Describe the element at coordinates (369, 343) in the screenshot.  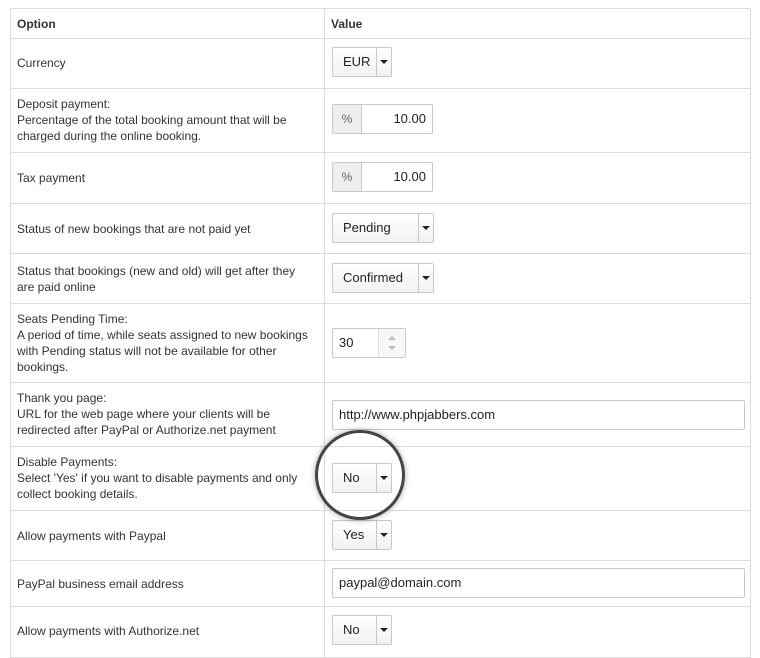
I see `pending-time-spinner: 30` at that location.